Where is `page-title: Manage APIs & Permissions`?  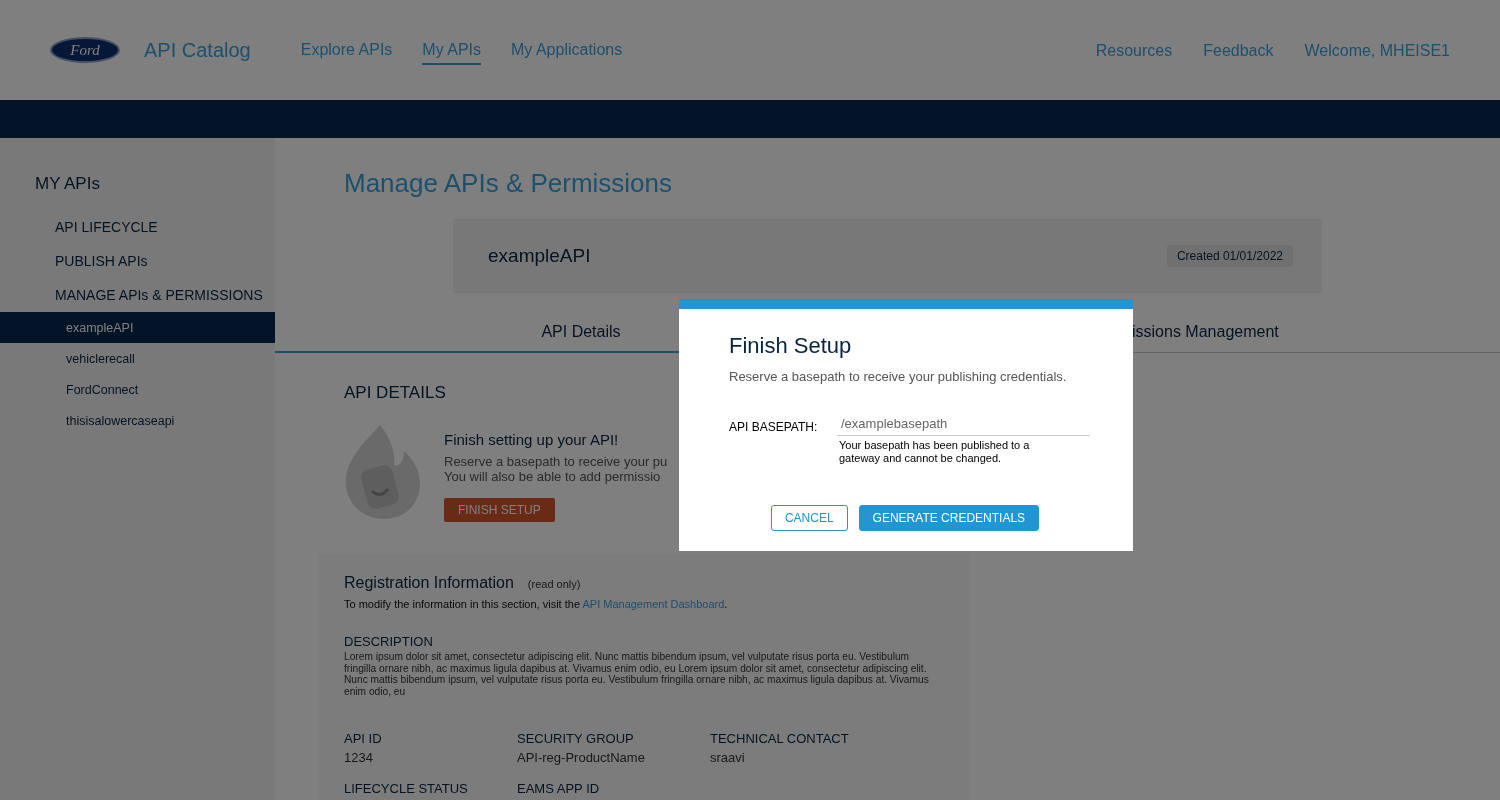 page-title: Manage APIs & Permissions is located at coordinates (509, 183).